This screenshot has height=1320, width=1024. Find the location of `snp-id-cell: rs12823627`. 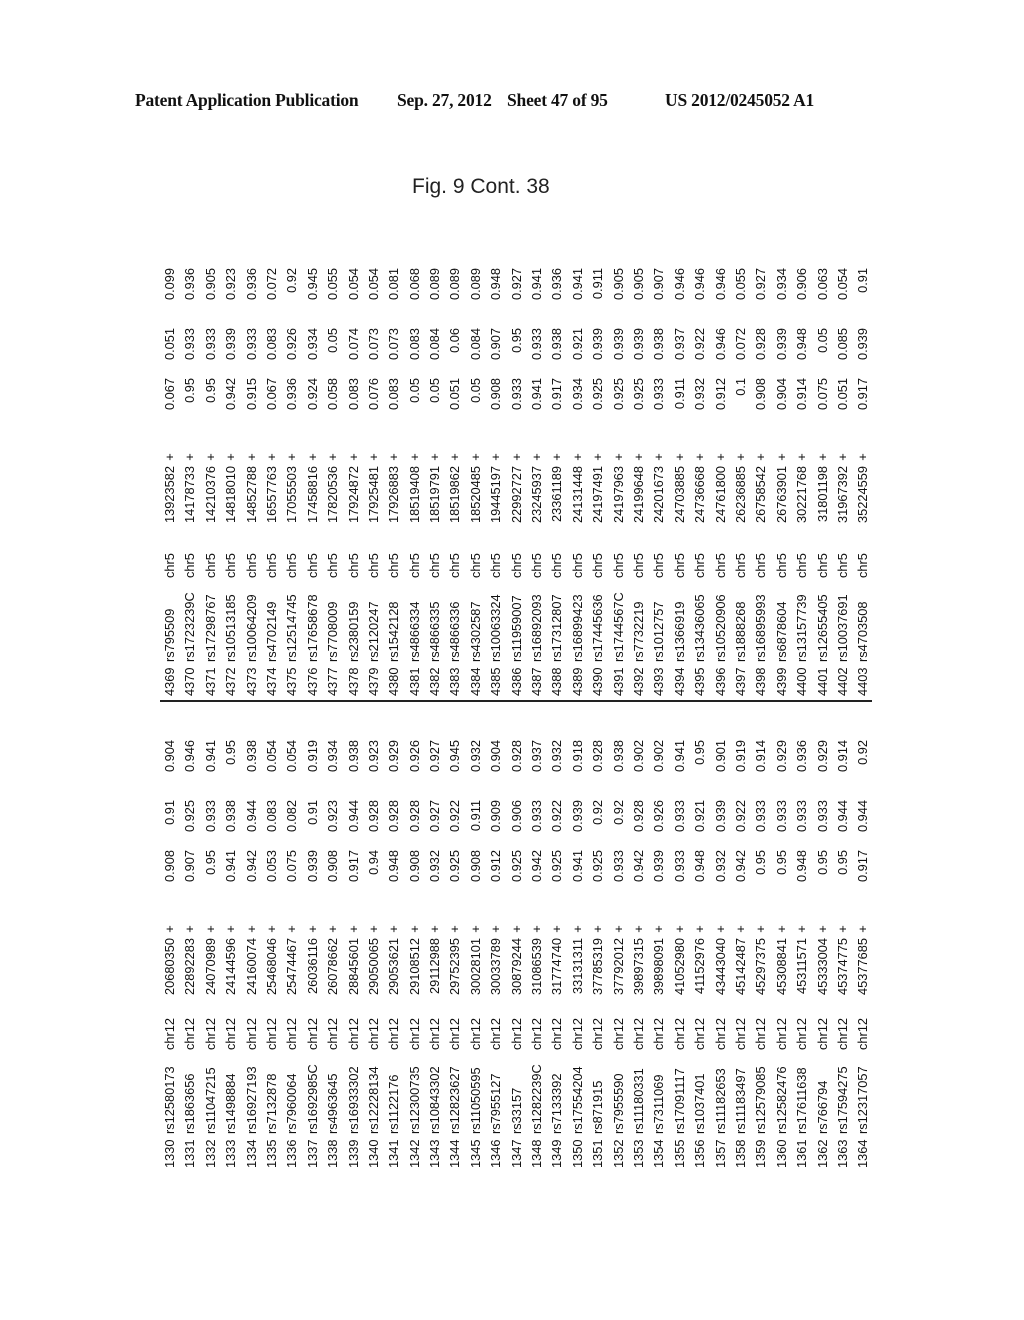

snp-id-cell: rs12823627 is located at coordinates (455, 1100).